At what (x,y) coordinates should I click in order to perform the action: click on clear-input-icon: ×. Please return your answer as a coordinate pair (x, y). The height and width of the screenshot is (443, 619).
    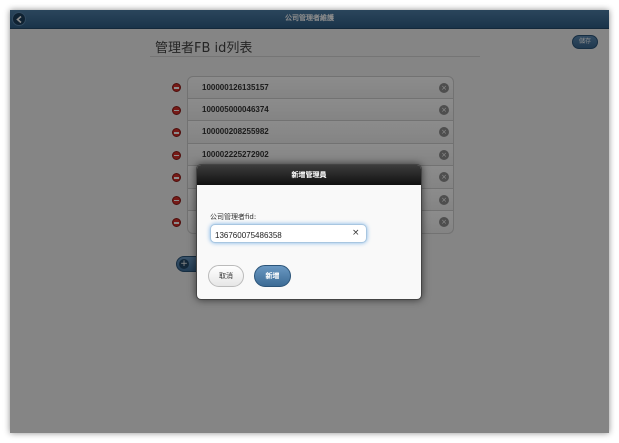
    Looking at the image, I should click on (356, 233).